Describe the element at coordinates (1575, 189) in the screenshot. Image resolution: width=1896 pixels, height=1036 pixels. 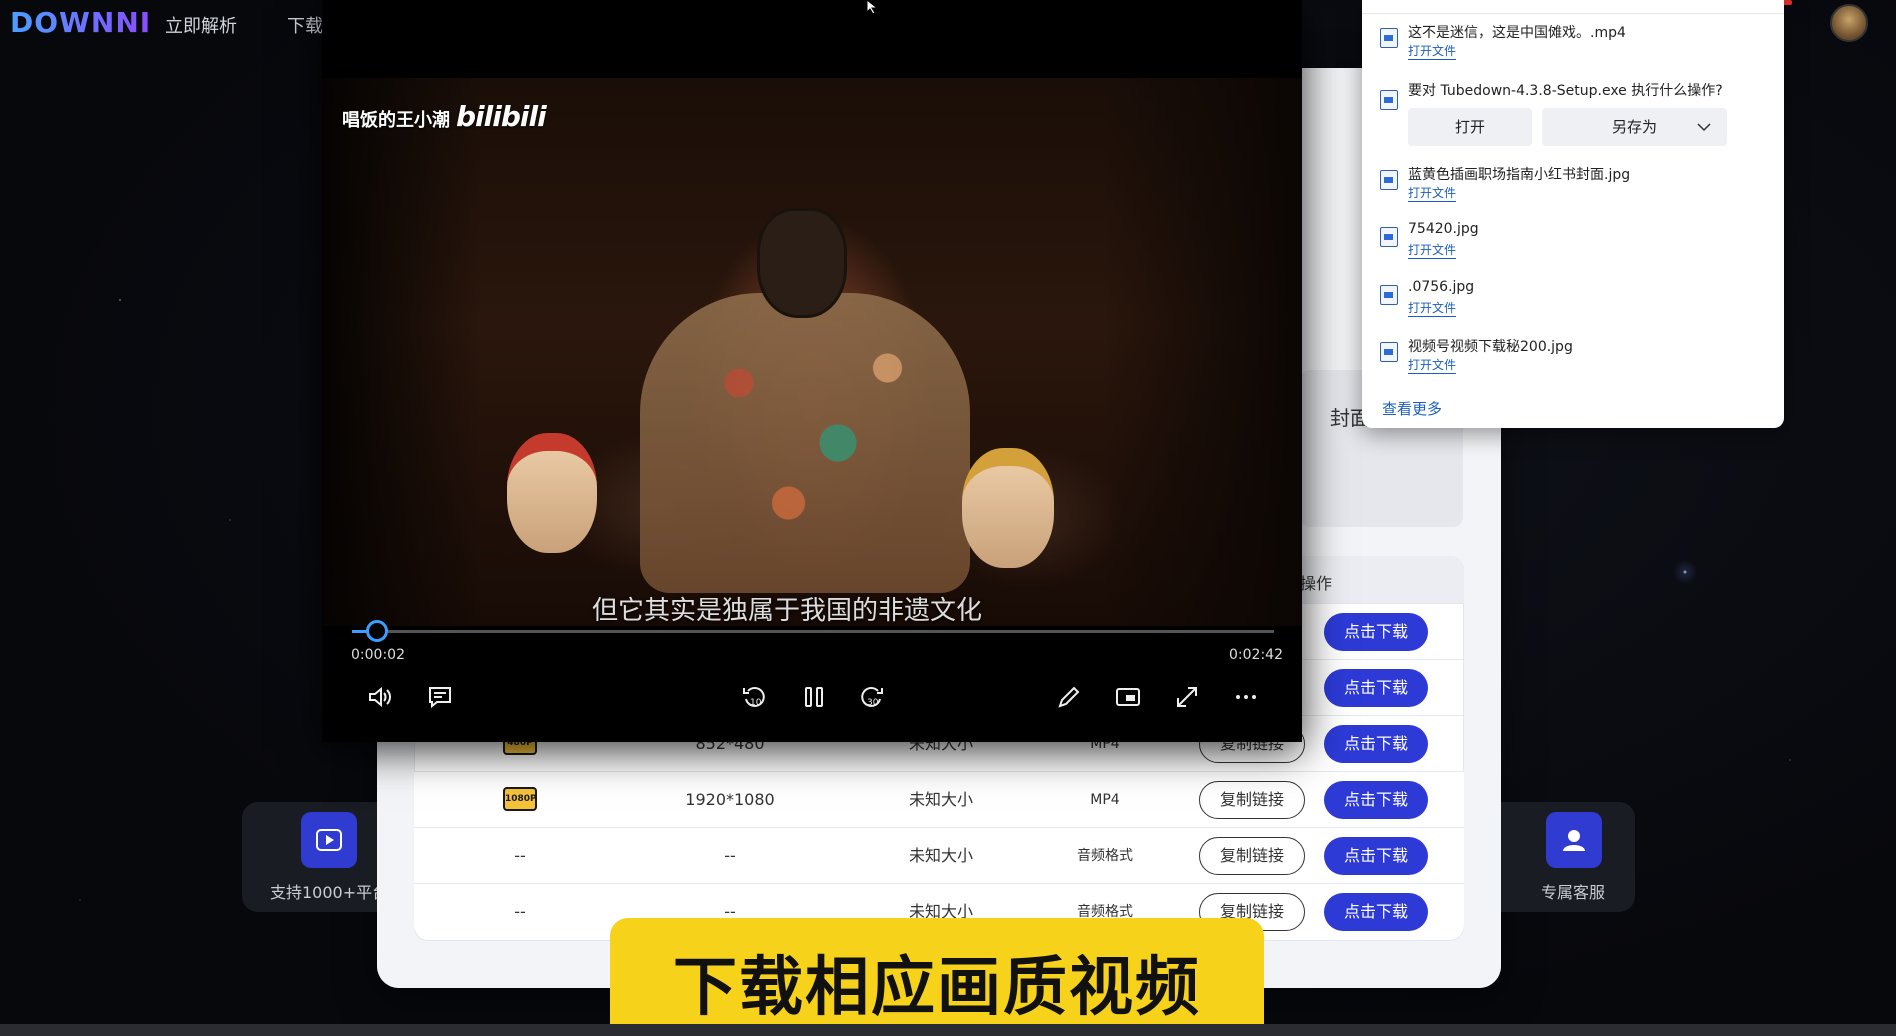
I see `download-item: 蓝黄色插画职场指南小红书封面.jpg 打开文件` at that location.